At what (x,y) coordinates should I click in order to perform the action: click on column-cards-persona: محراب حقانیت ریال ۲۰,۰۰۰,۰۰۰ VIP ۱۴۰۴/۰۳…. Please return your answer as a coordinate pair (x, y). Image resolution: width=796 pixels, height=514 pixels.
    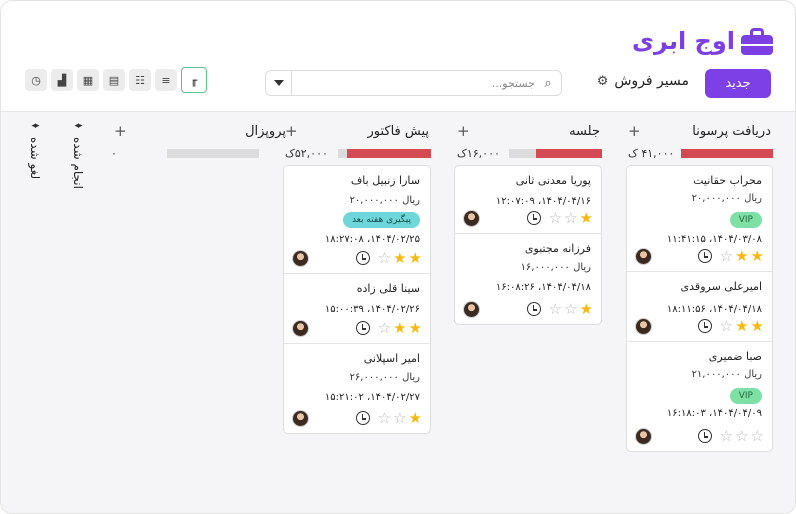
    Looking at the image, I should click on (699, 308).